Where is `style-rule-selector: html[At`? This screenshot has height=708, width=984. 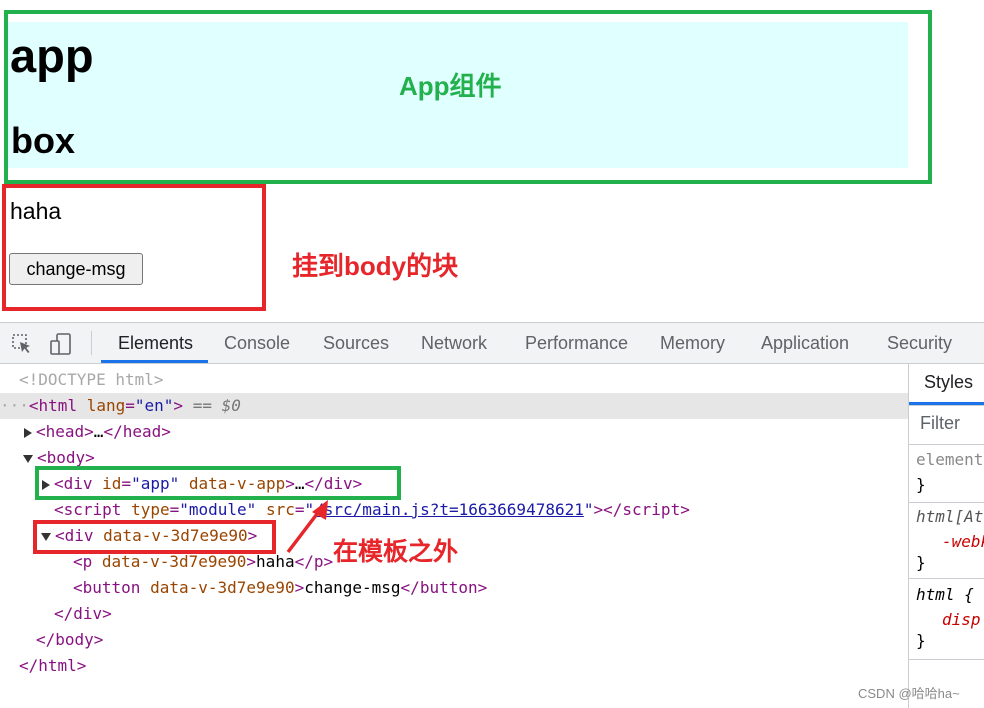
style-rule-selector: html[At is located at coordinates (950, 516).